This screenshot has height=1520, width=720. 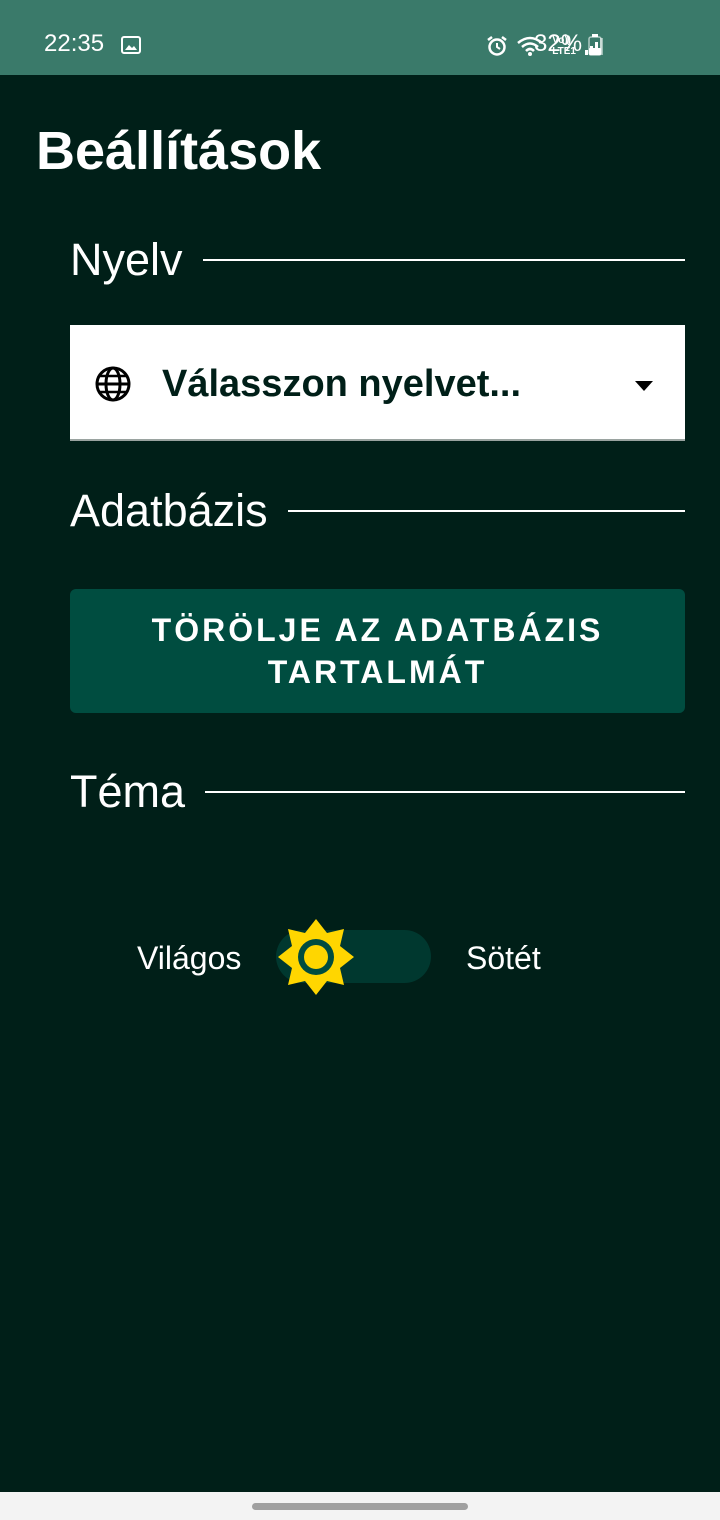 What do you see at coordinates (360, 960) in the screenshot?
I see `theme-toggle-row: Világos Sötét` at bounding box center [360, 960].